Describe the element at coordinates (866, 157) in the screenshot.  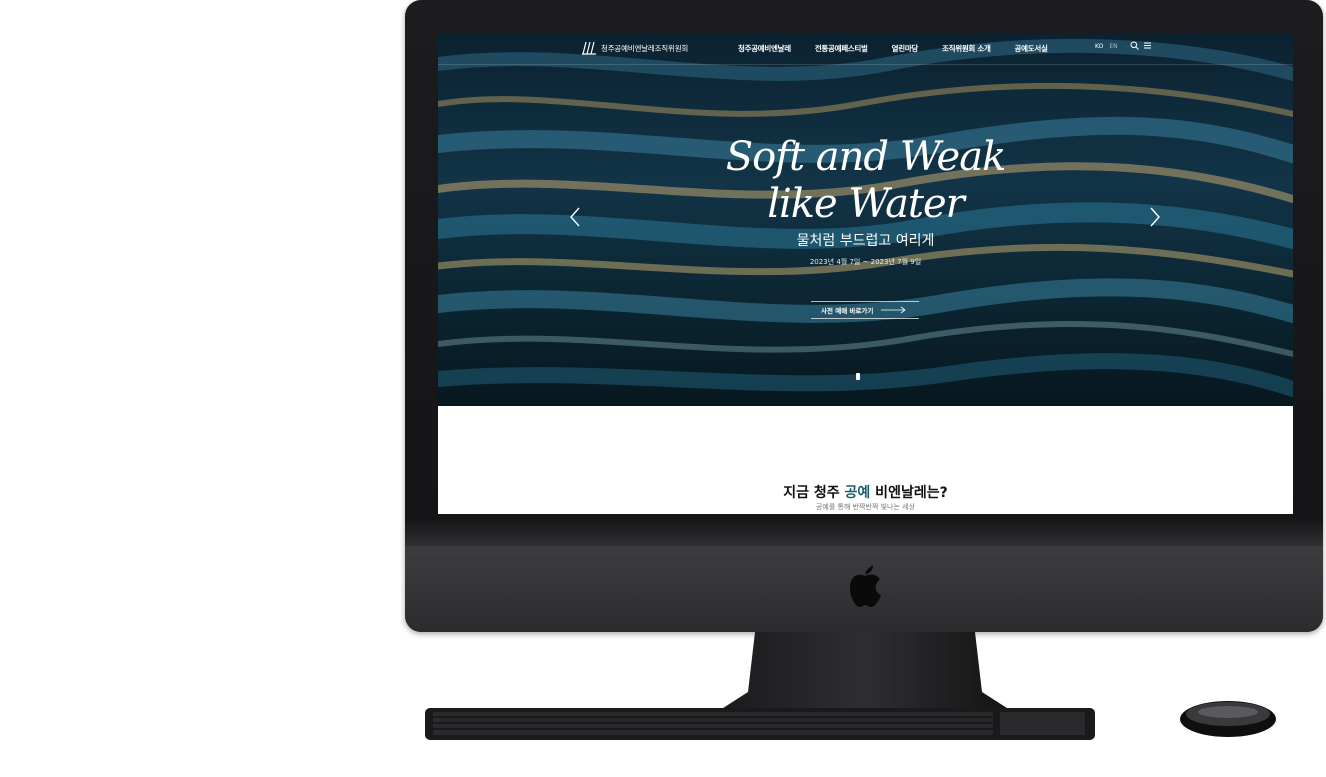
I see `hero-headline-line1: Soft and Weak` at that location.